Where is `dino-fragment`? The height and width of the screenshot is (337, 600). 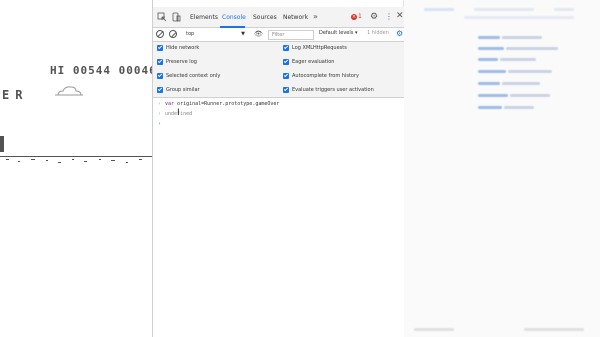
dino-fragment is located at coordinates (2, 144).